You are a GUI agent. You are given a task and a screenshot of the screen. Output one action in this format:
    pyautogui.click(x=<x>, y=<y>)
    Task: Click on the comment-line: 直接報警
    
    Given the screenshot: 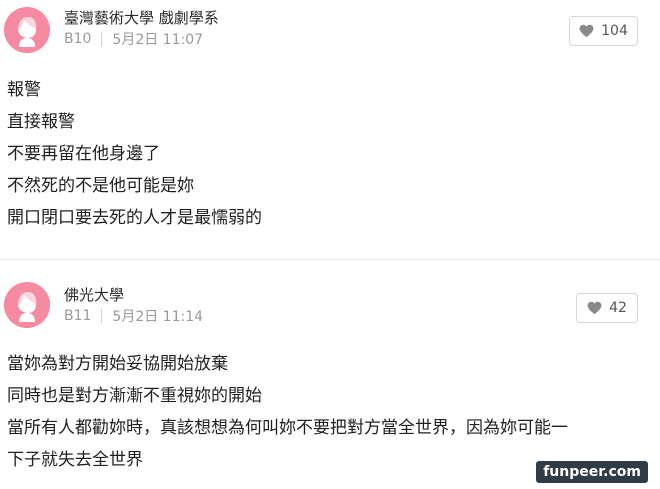 What is the action you would take?
    pyautogui.click(x=41, y=122)
    